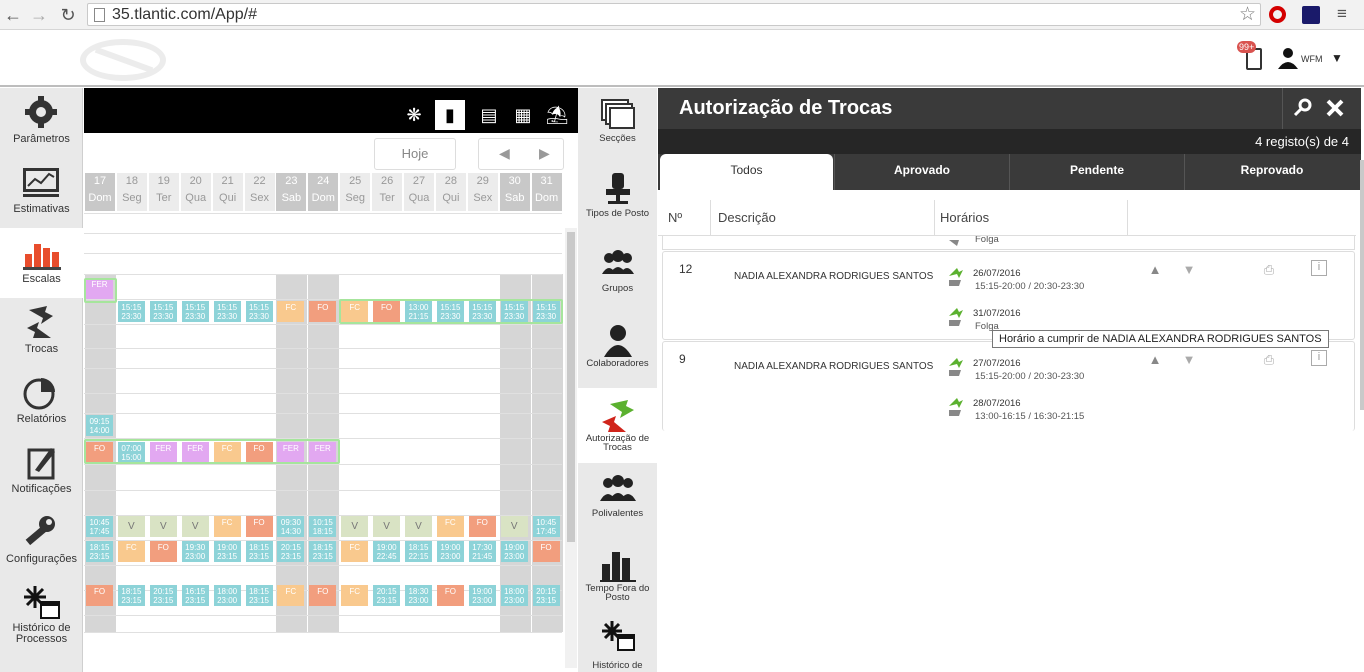 The height and width of the screenshot is (672, 1364). I want to click on user-name: WFM, so click(1312, 59).